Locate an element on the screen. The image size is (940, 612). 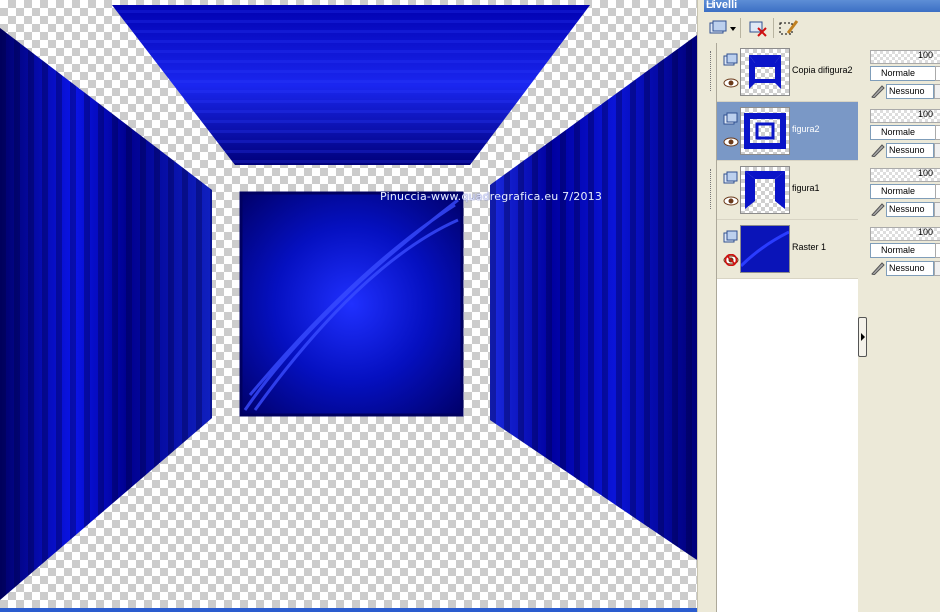
layer-row: figura1 is located at coordinates (784, 190).